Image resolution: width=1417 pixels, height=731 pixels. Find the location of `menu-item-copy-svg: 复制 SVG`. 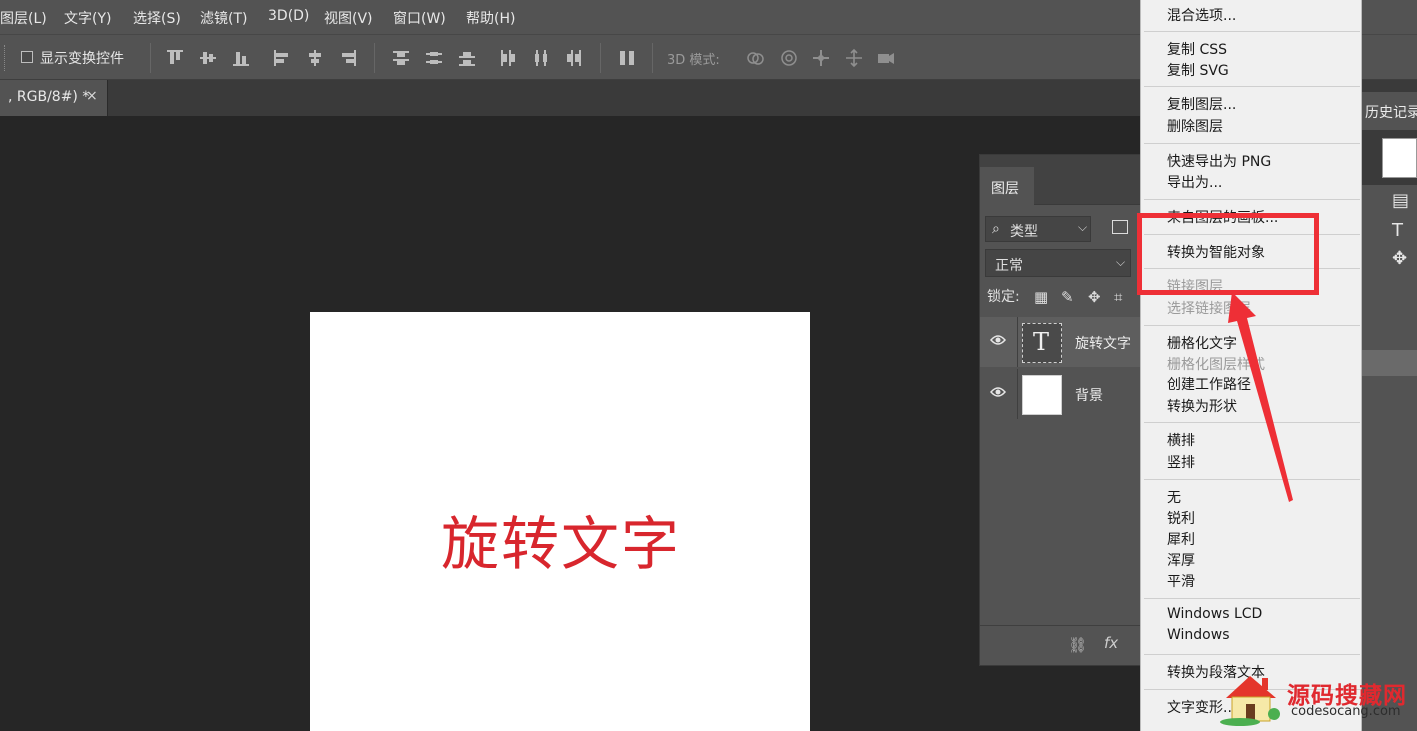

menu-item-copy-svg: 复制 SVG is located at coordinates (1198, 70).